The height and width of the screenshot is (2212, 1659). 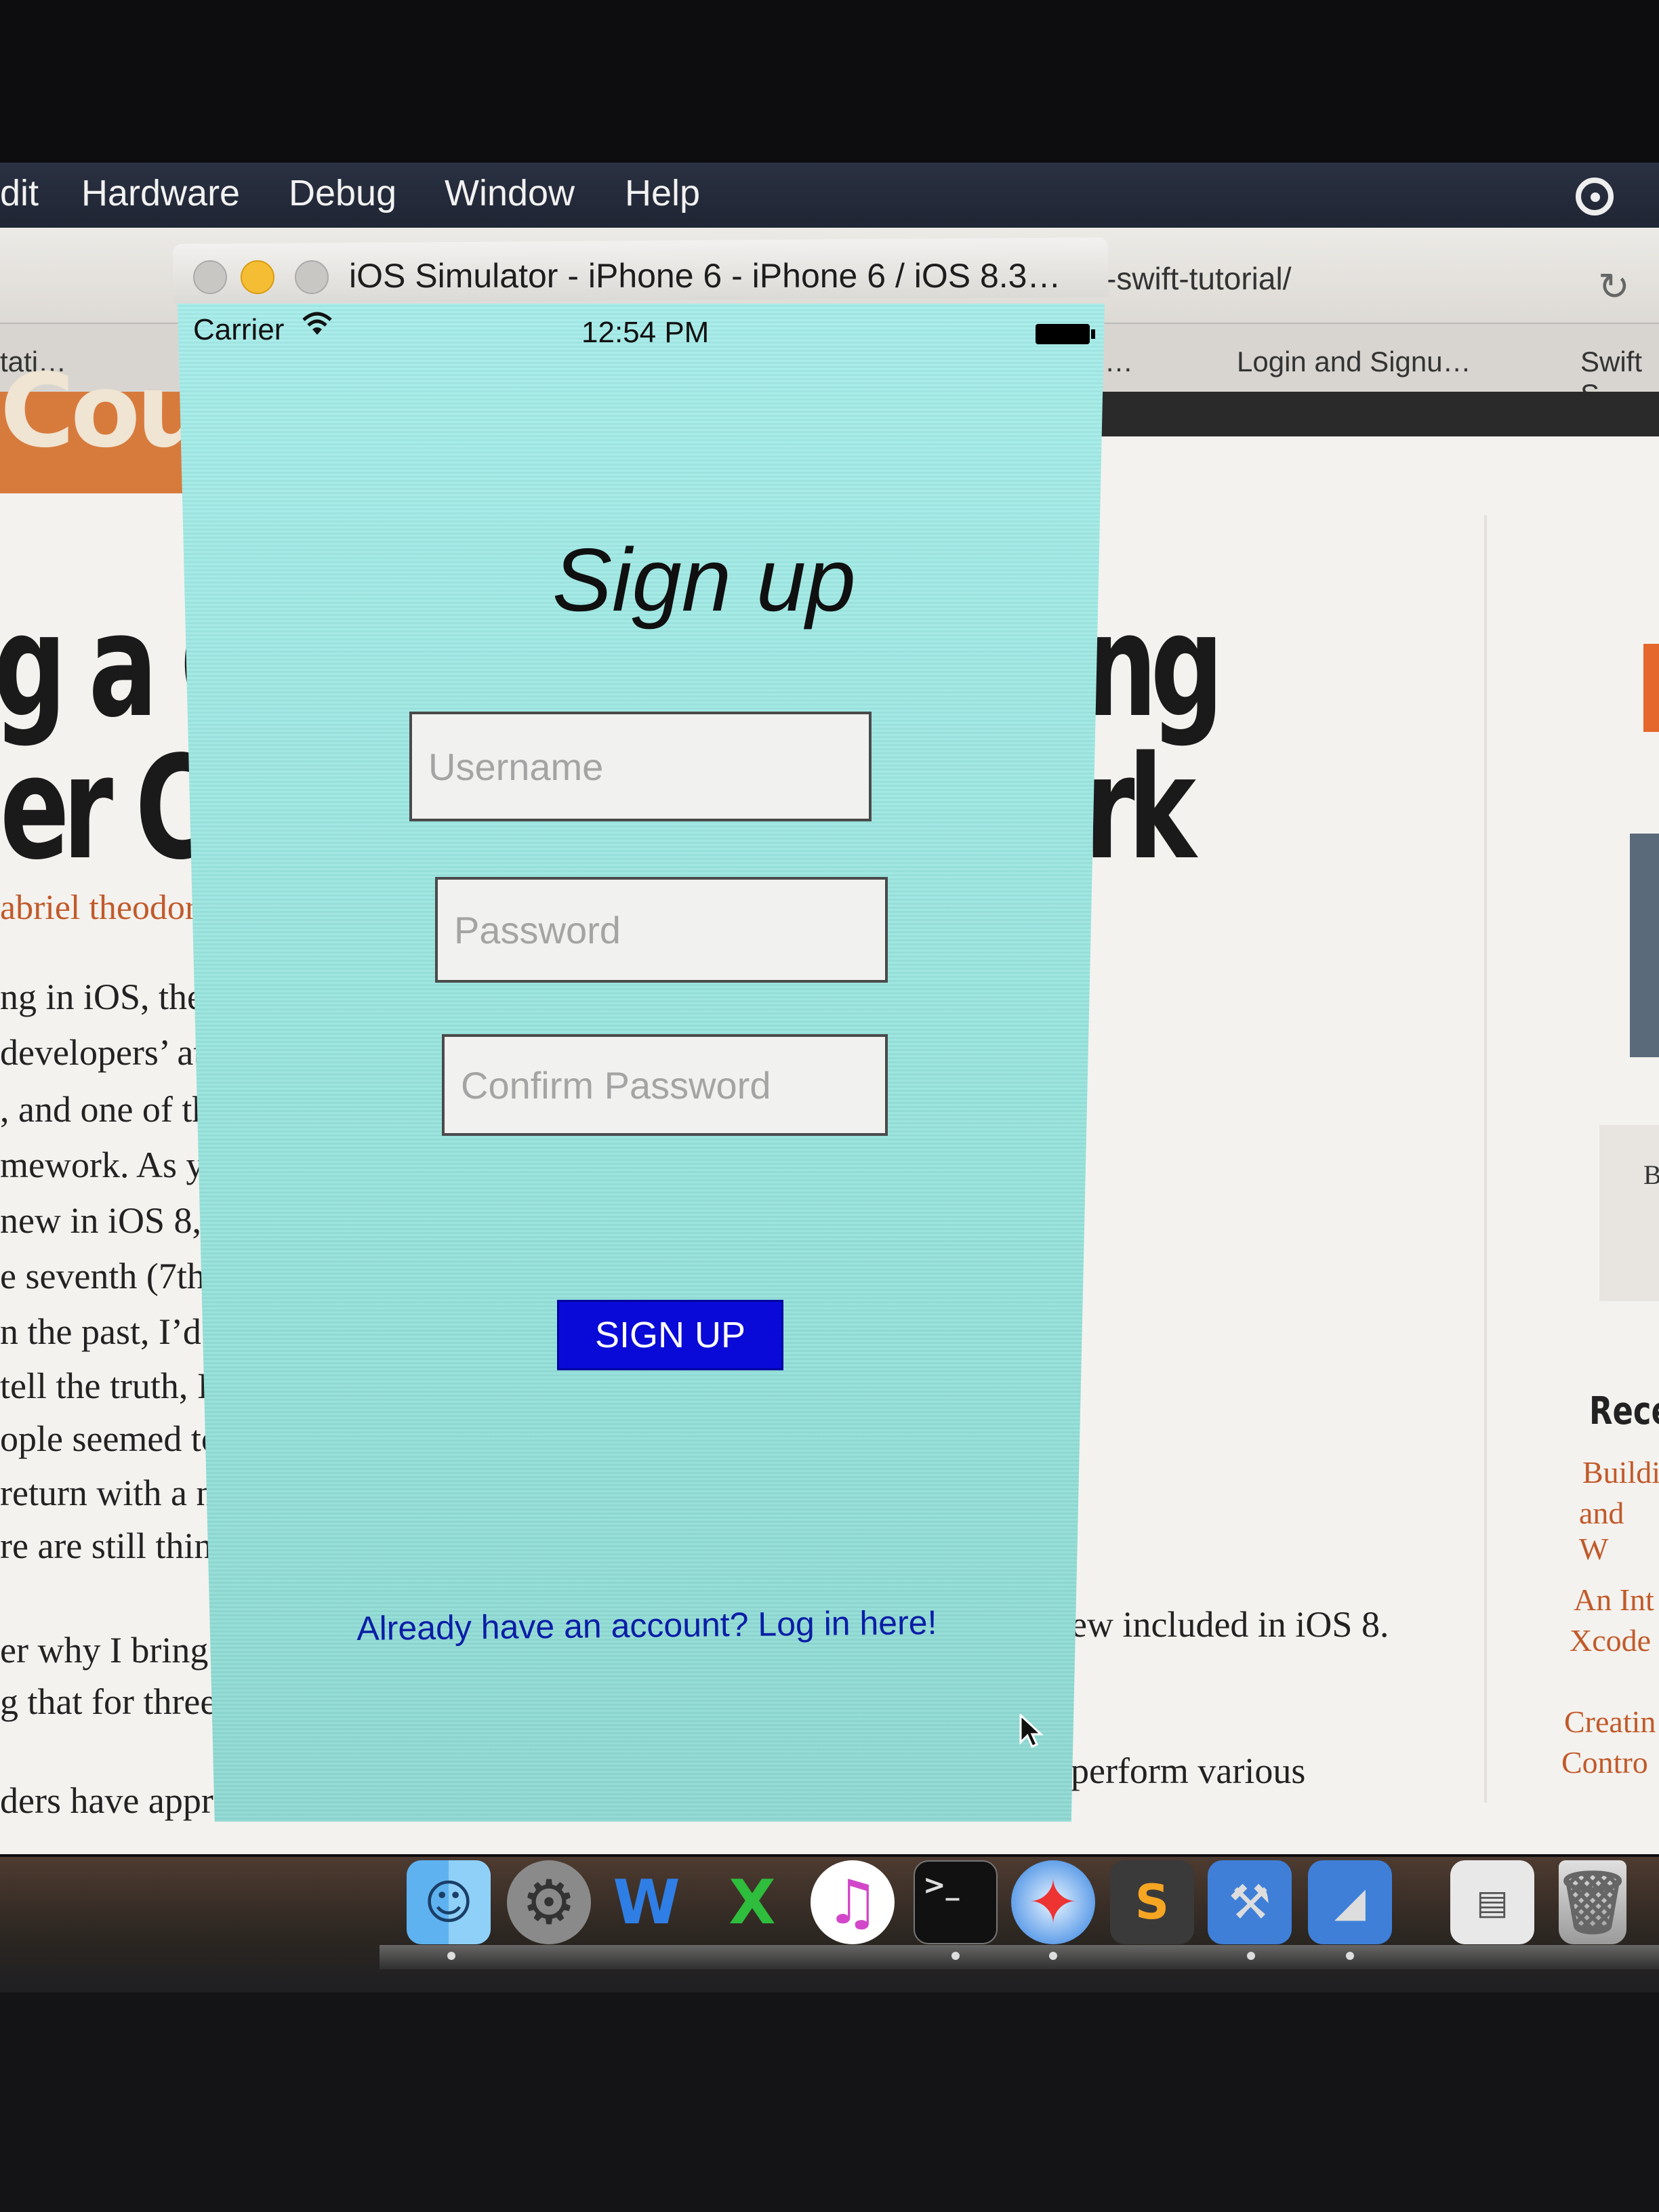 What do you see at coordinates (640, 766) in the screenshot?
I see `username-field: Username` at bounding box center [640, 766].